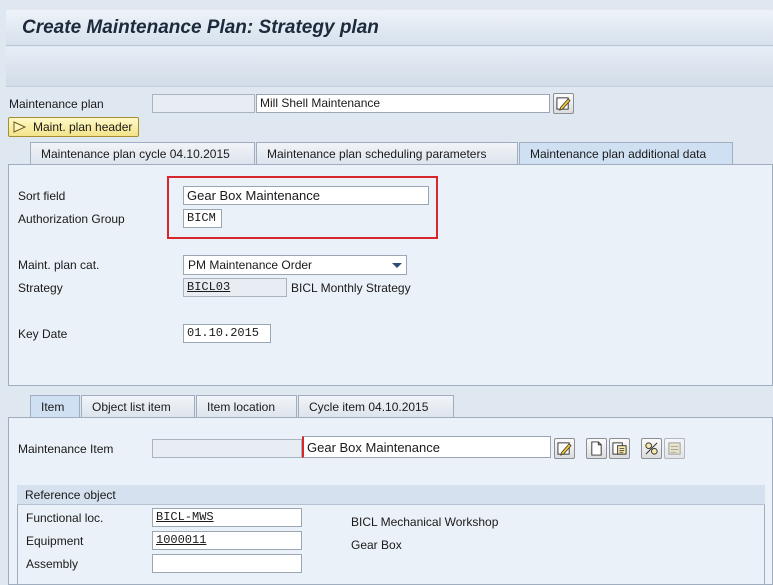 This screenshot has width=773, height=585. What do you see at coordinates (55, 541) in the screenshot?
I see `equipment-label: Equipment` at bounding box center [55, 541].